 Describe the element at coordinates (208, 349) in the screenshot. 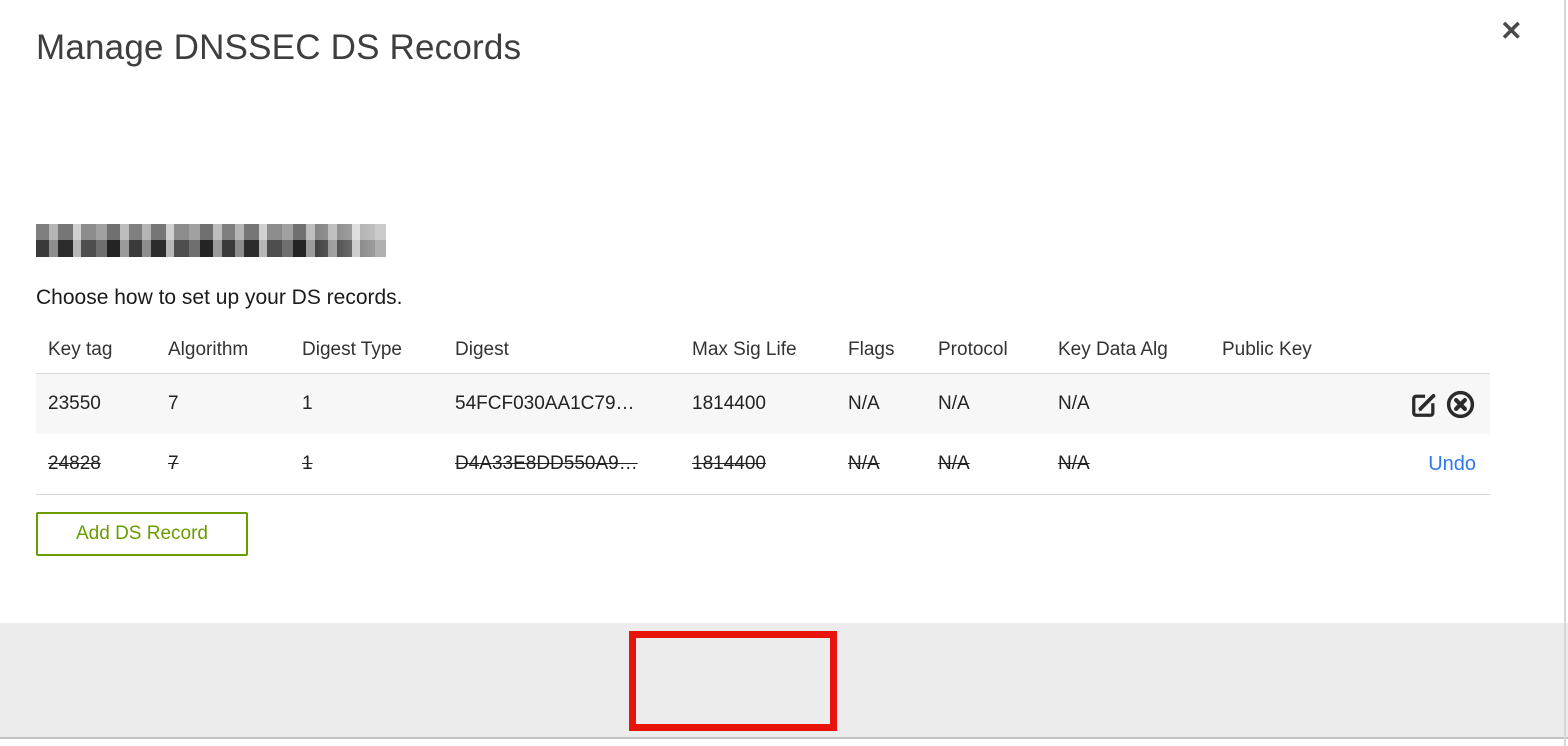

I see `col-header-algorithm: Algorithm` at that location.